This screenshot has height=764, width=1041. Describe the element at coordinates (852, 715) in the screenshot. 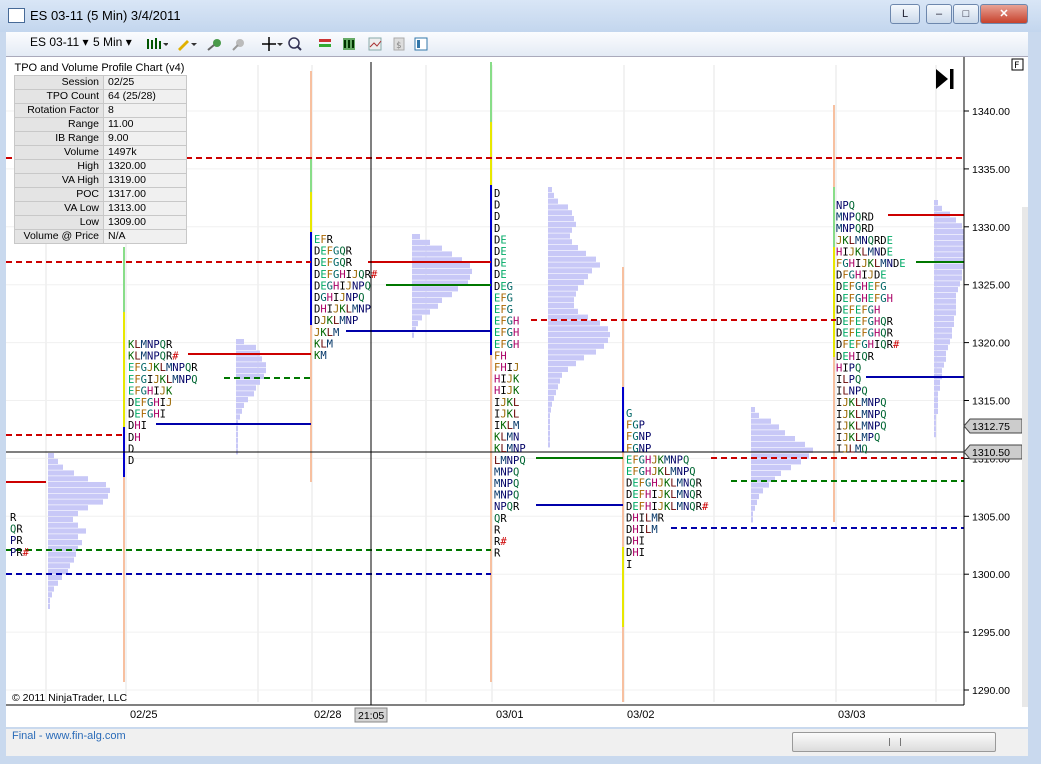

I see `date-label: 03/03` at that location.